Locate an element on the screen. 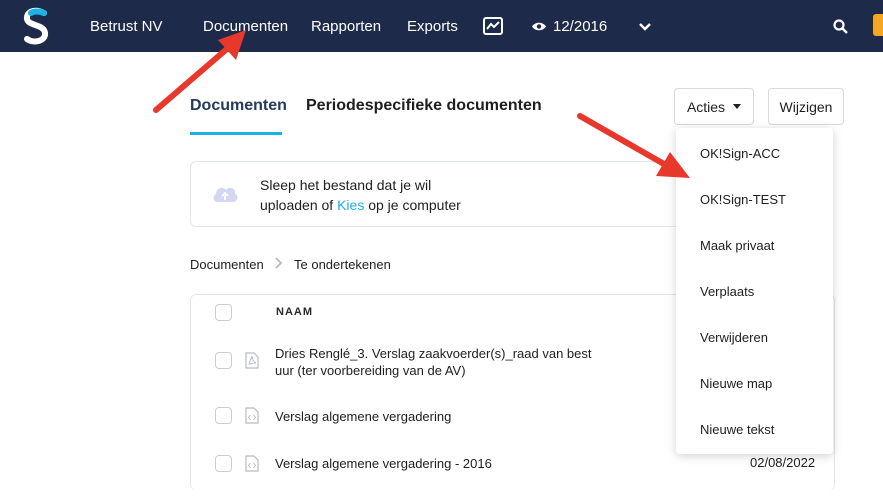  logo-icon is located at coordinates (36, 26).